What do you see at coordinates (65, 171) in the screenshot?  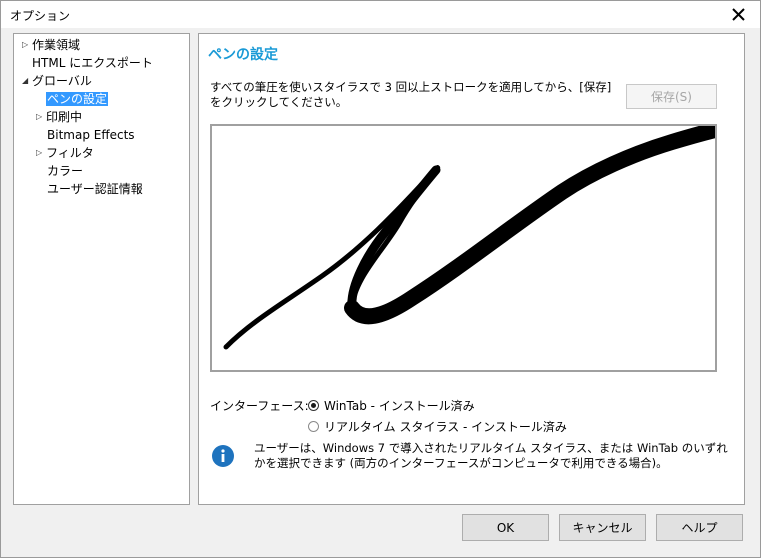 I see `tree-item-color: カラー` at bounding box center [65, 171].